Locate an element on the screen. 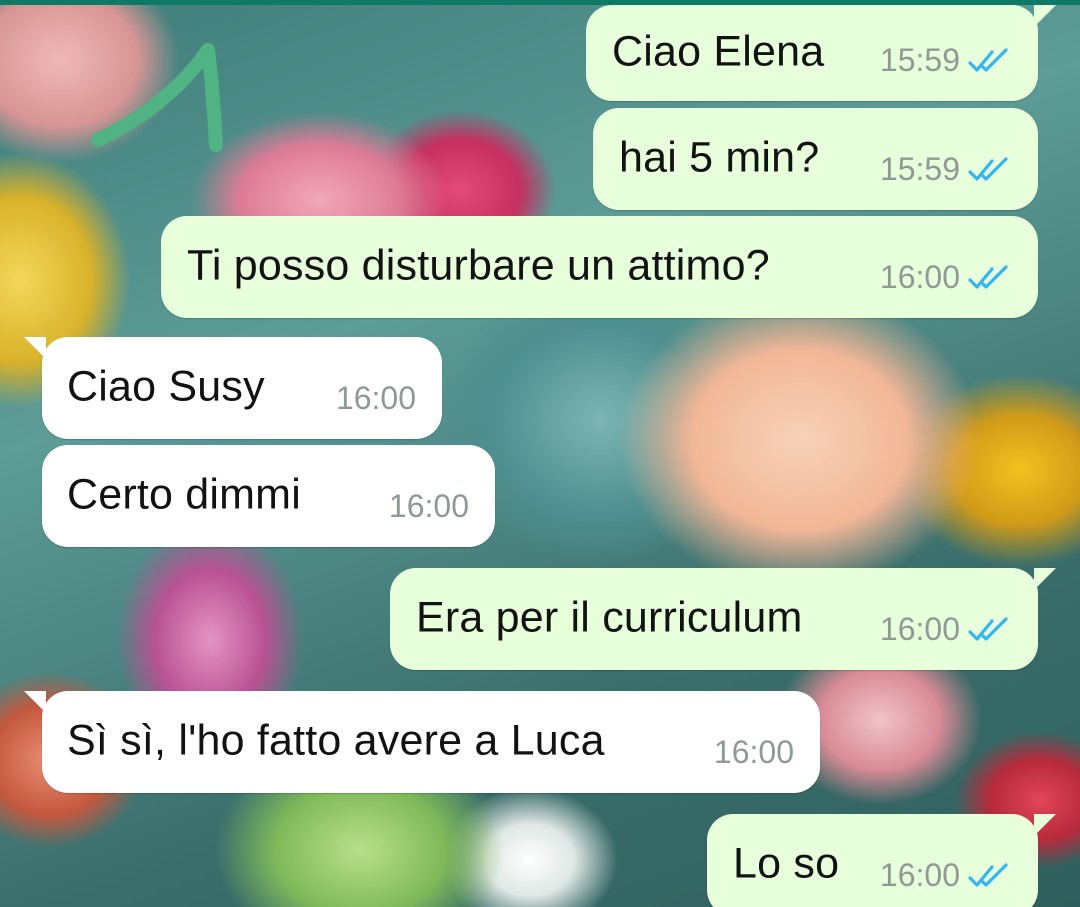 The image size is (1080, 907). outgoing-message-bubble: hai 5 min? 15:59 is located at coordinates (815, 159).